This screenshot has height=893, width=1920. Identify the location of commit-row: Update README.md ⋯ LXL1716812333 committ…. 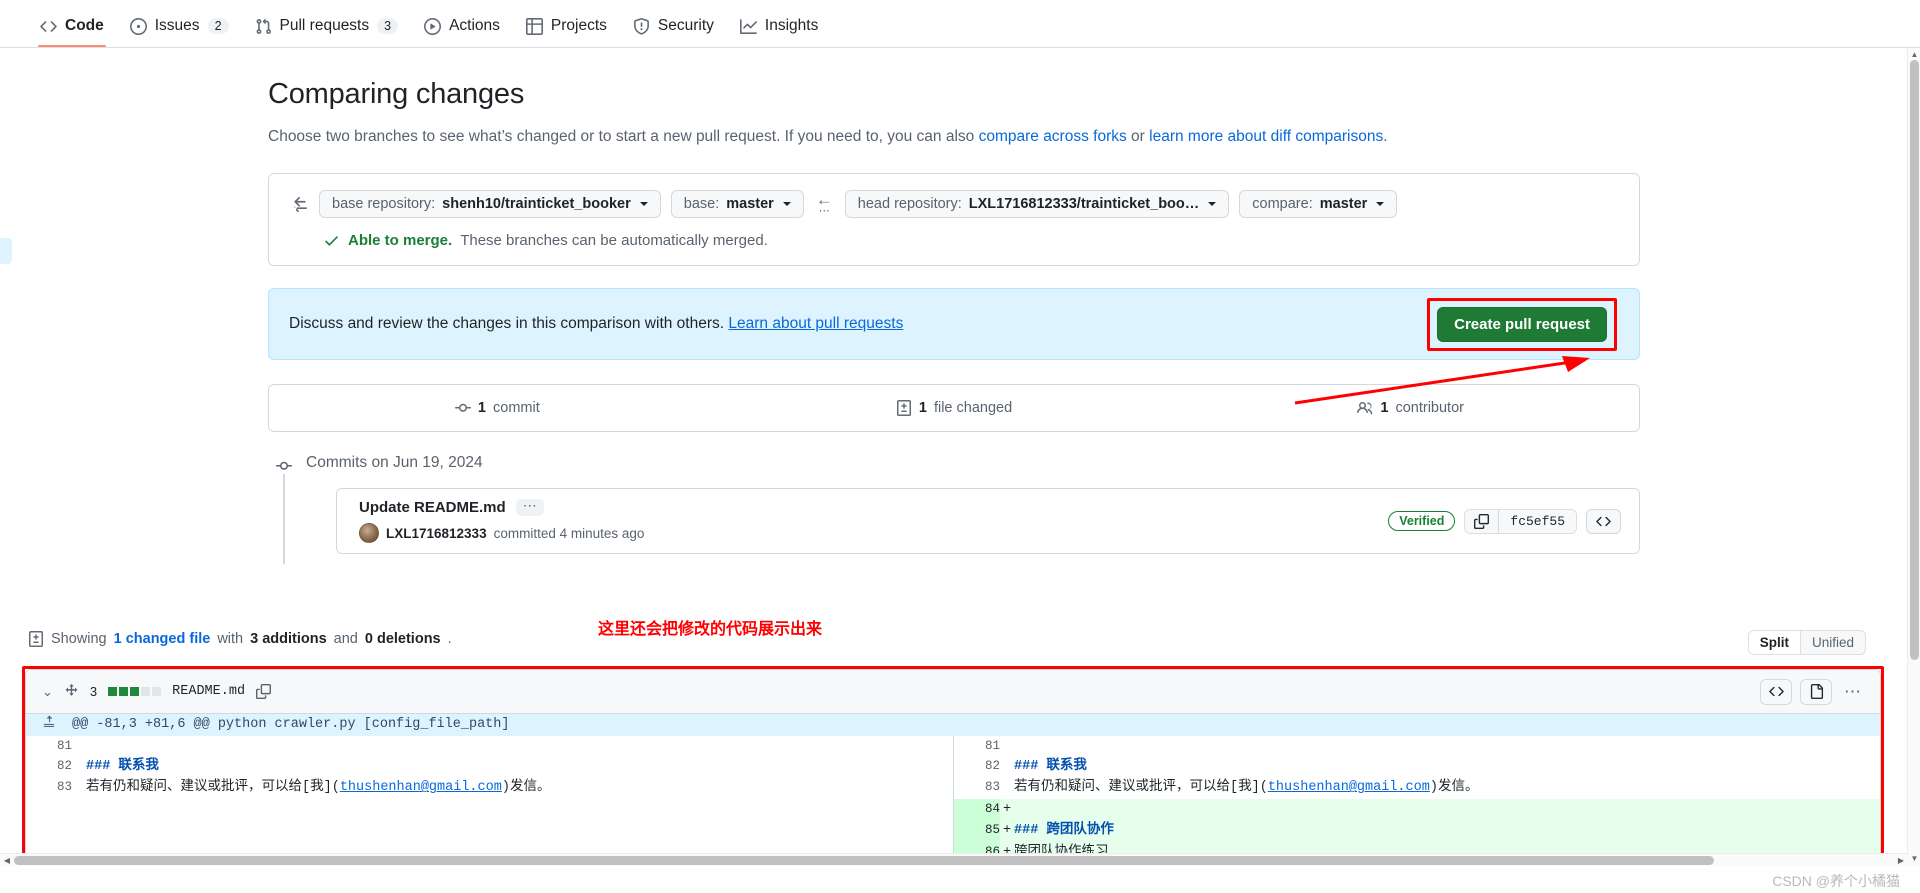
(988, 521).